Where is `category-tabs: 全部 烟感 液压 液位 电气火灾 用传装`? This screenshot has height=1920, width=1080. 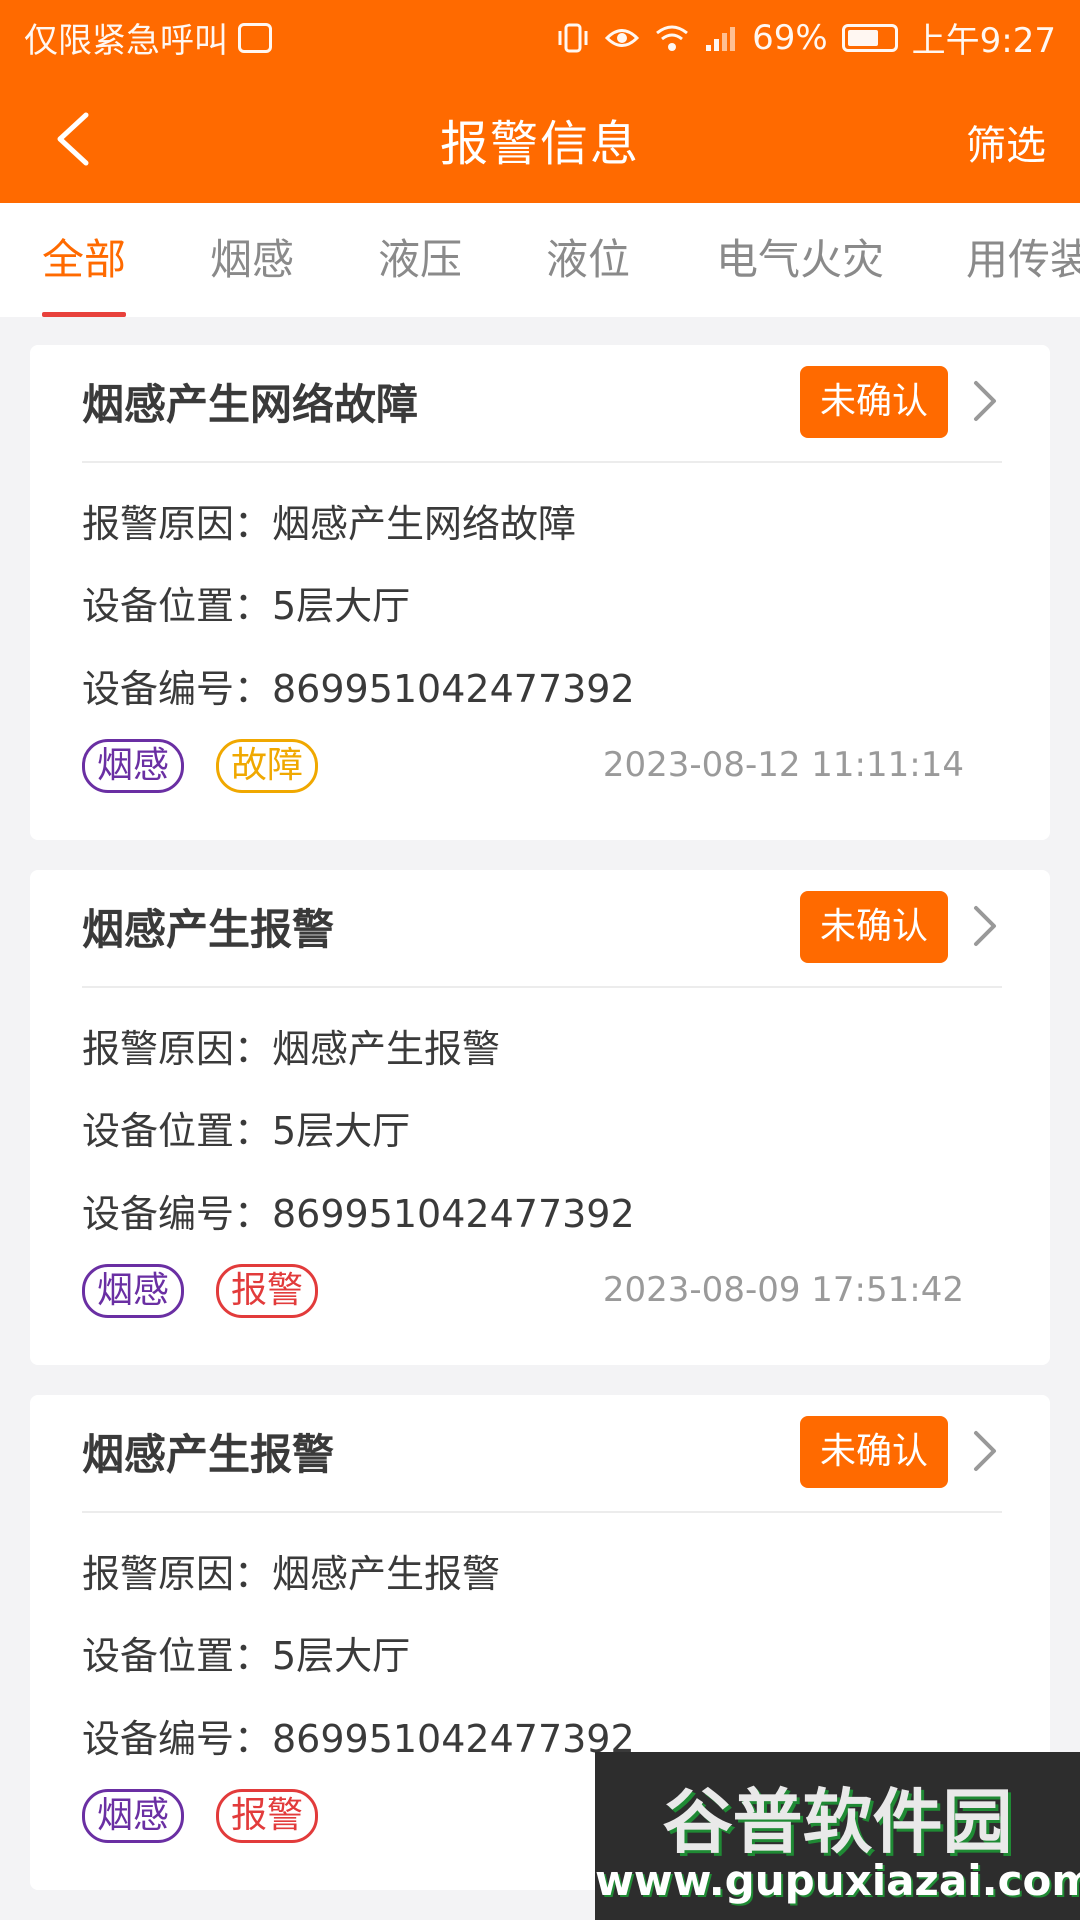 category-tabs: 全部 烟感 液压 液位 电气火灾 用传装 is located at coordinates (540, 260).